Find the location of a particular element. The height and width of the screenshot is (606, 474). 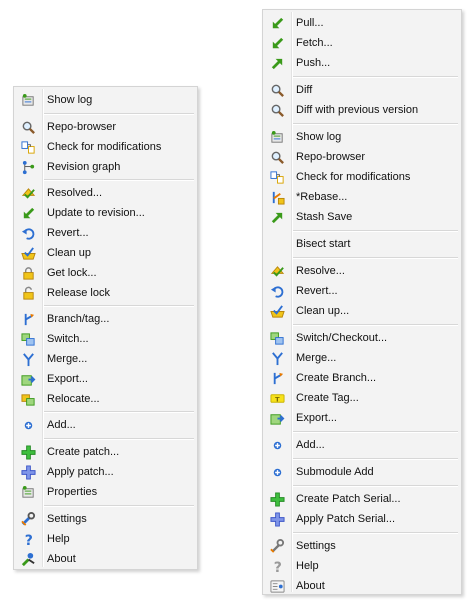

relocate-icon is located at coordinates (28, 399).